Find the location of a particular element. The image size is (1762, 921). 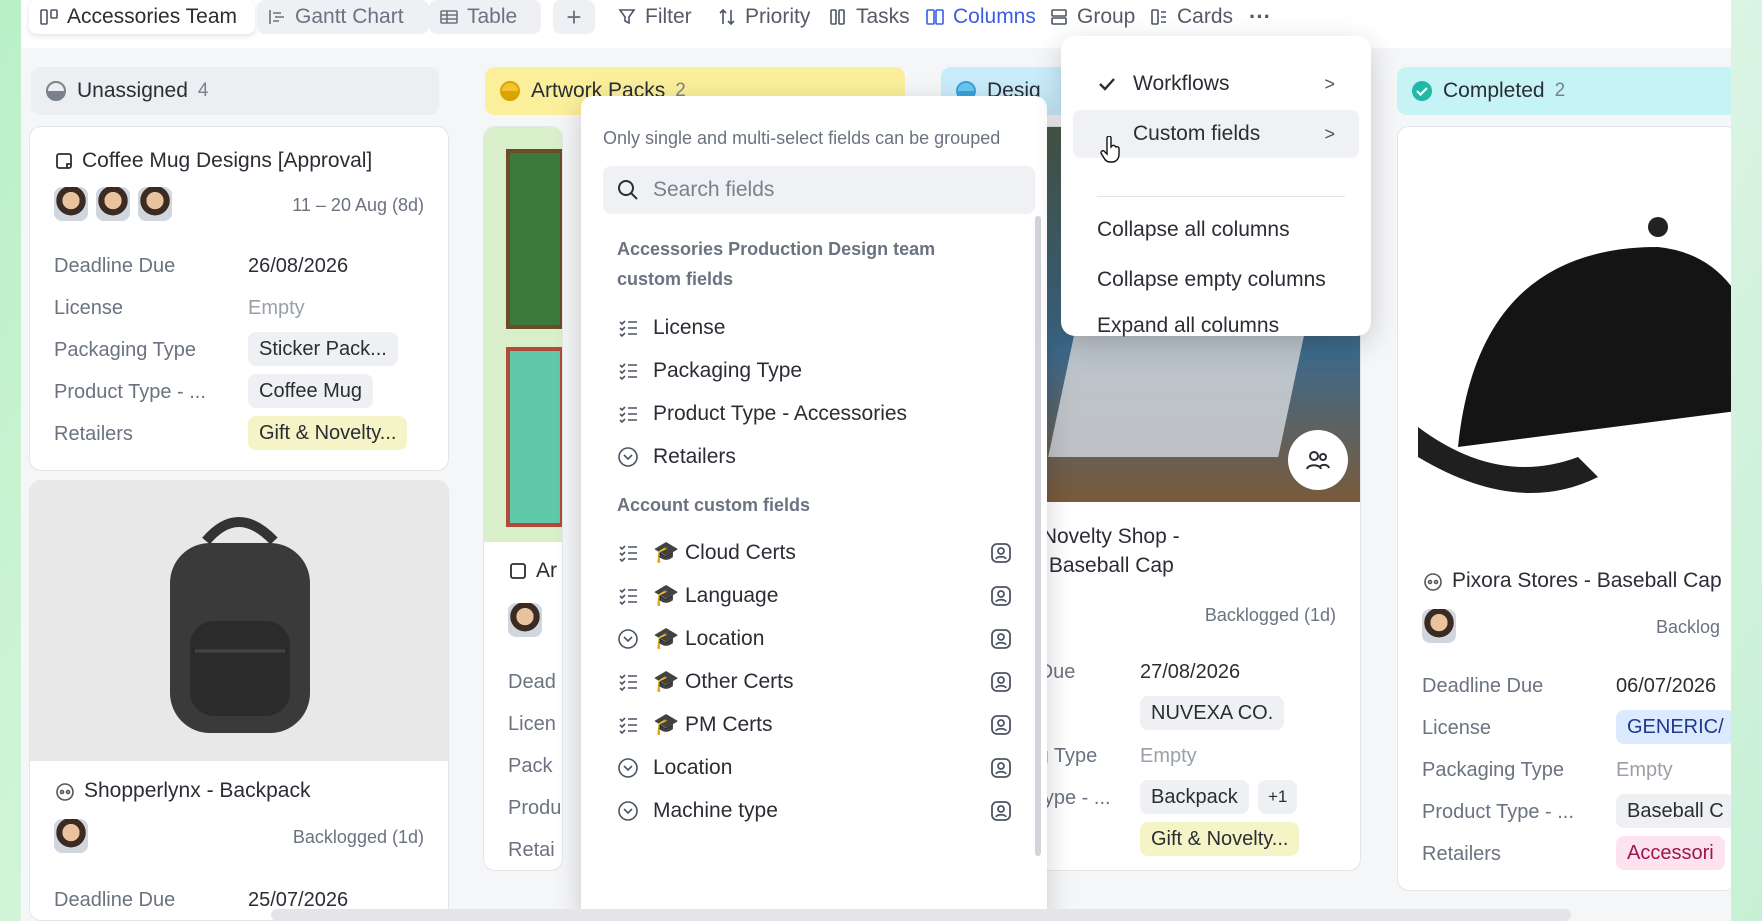

horizontal-scrollbar is located at coordinates (921, 915).